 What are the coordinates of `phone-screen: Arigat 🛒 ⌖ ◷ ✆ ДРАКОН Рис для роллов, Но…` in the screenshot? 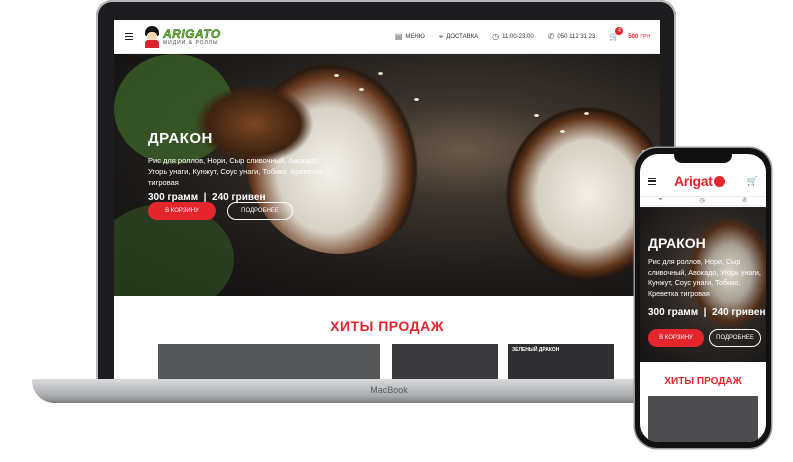 It's located at (703, 298).